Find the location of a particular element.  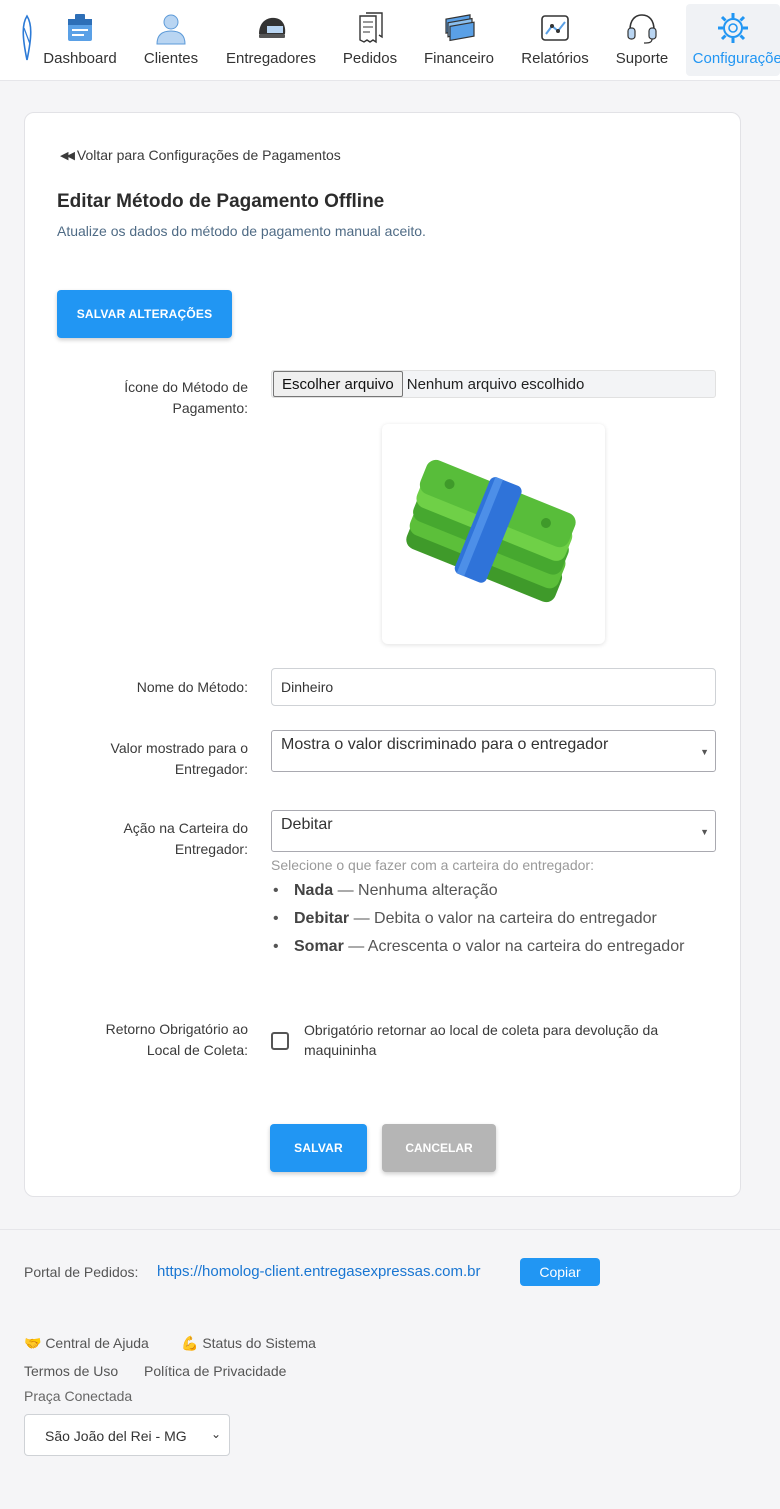

gear-icon is located at coordinates (733, 28).